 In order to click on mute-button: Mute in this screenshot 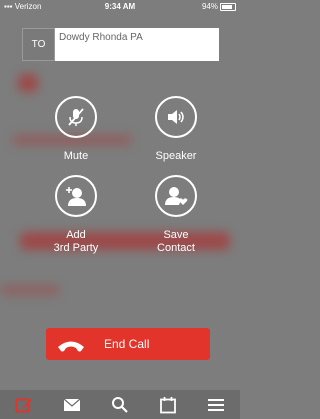, I will do `click(76, 129)`.